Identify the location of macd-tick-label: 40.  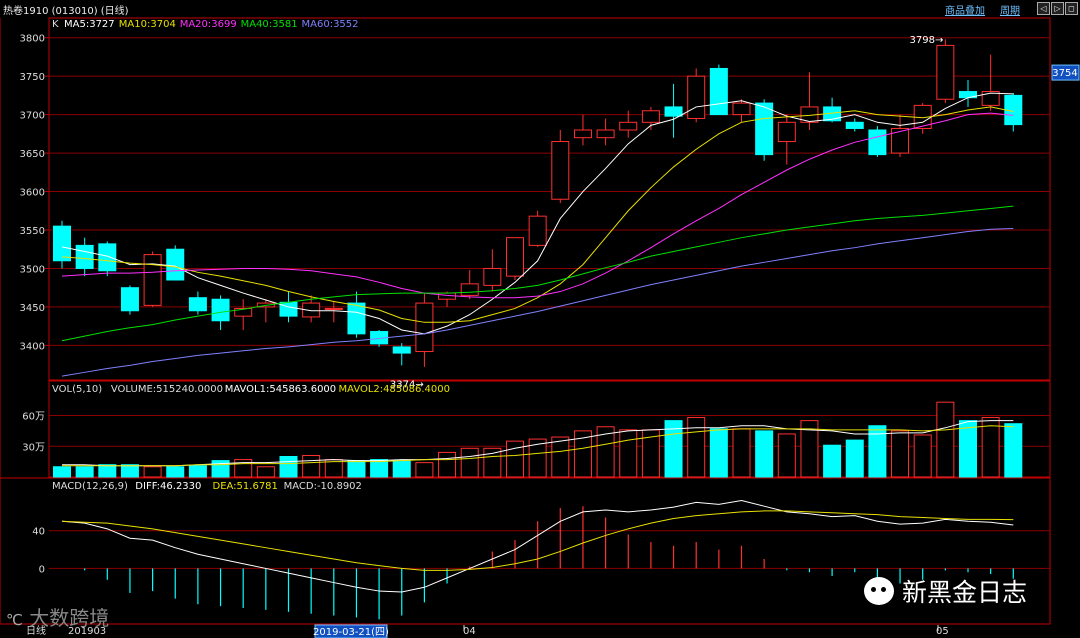
(38, 532).